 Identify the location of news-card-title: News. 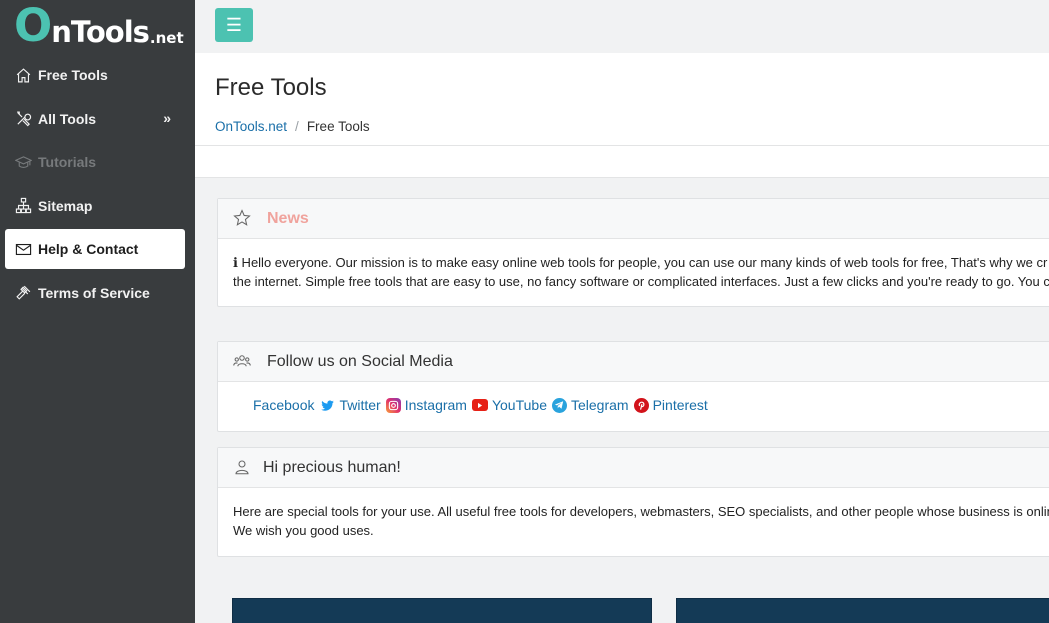
(288, 218).